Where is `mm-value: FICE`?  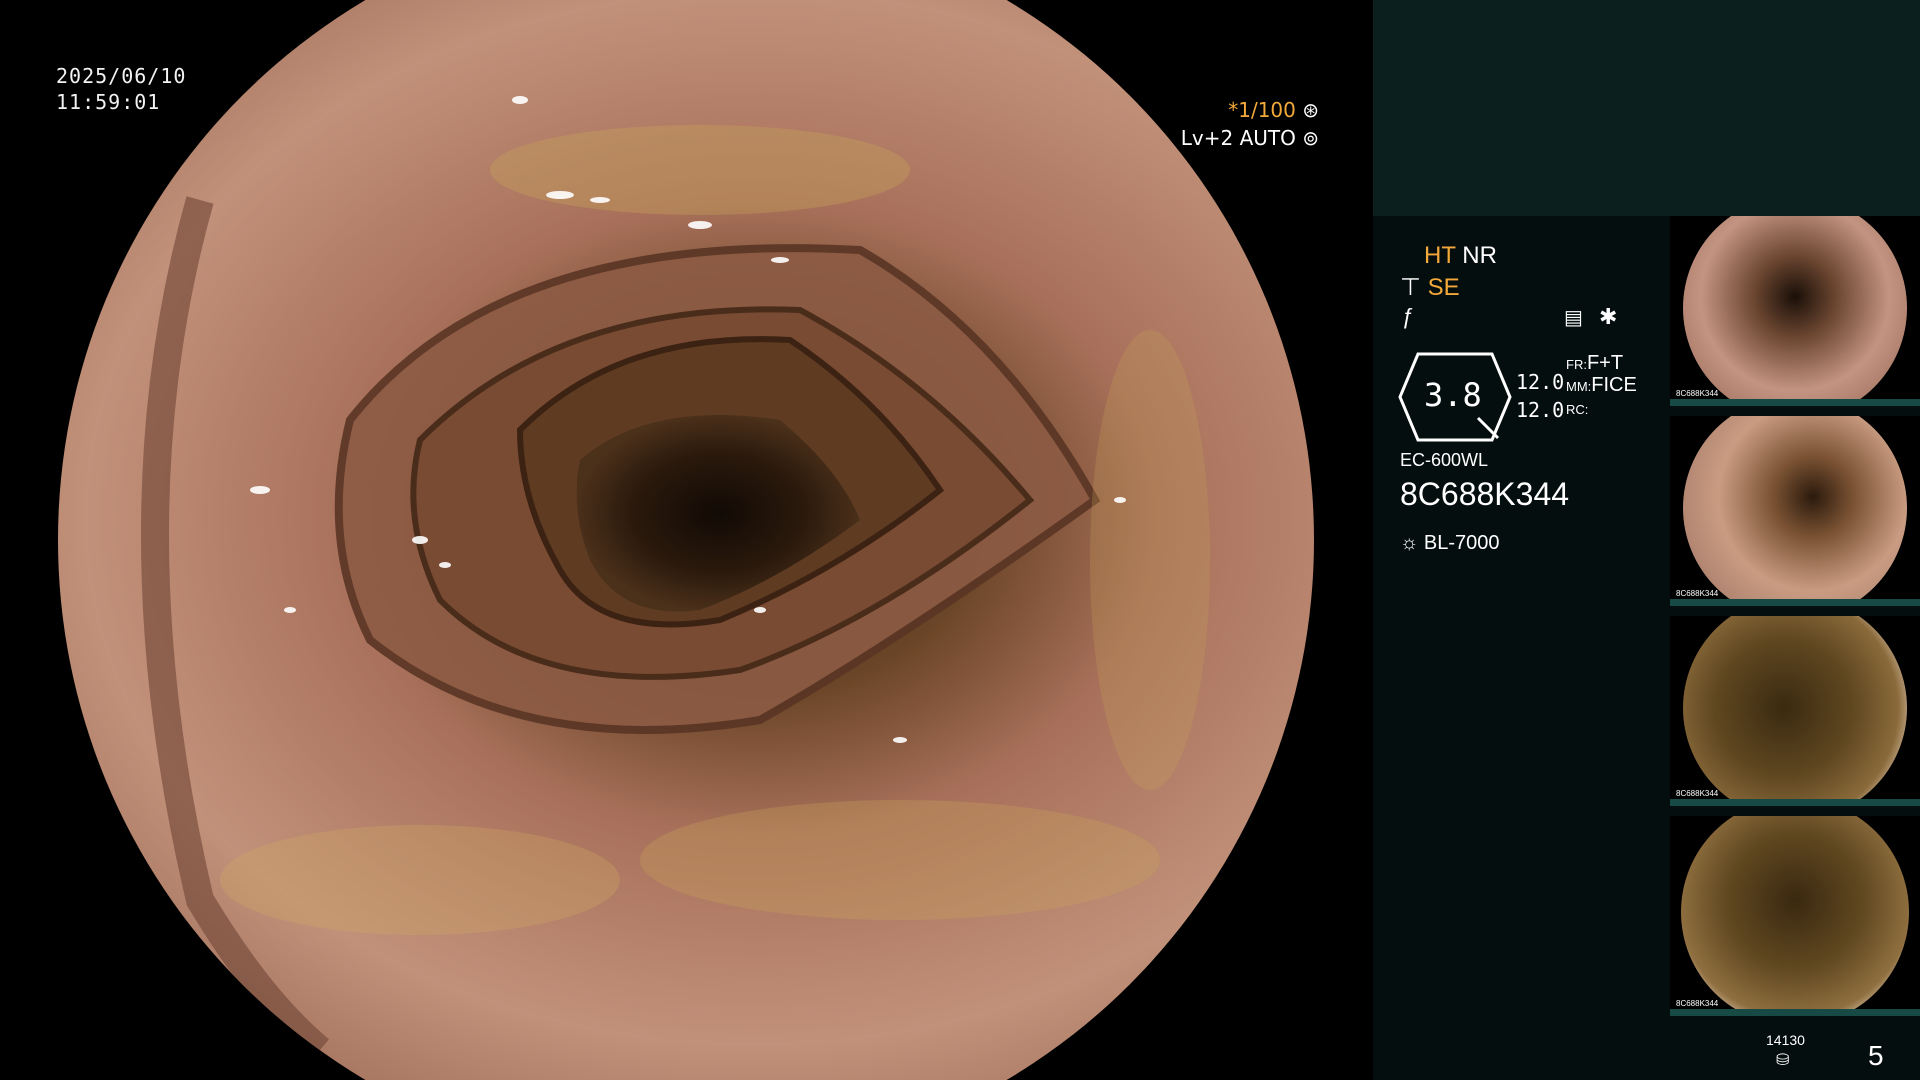
mm-value: FICE is located at coordinates (1614, 385).